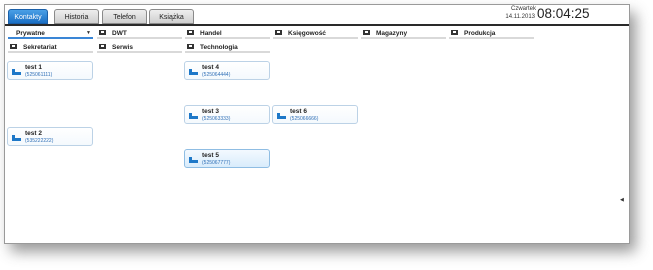 This screenshot has height=270, width=653. I want to click on contact-number: (525066666), so click(304, 119).